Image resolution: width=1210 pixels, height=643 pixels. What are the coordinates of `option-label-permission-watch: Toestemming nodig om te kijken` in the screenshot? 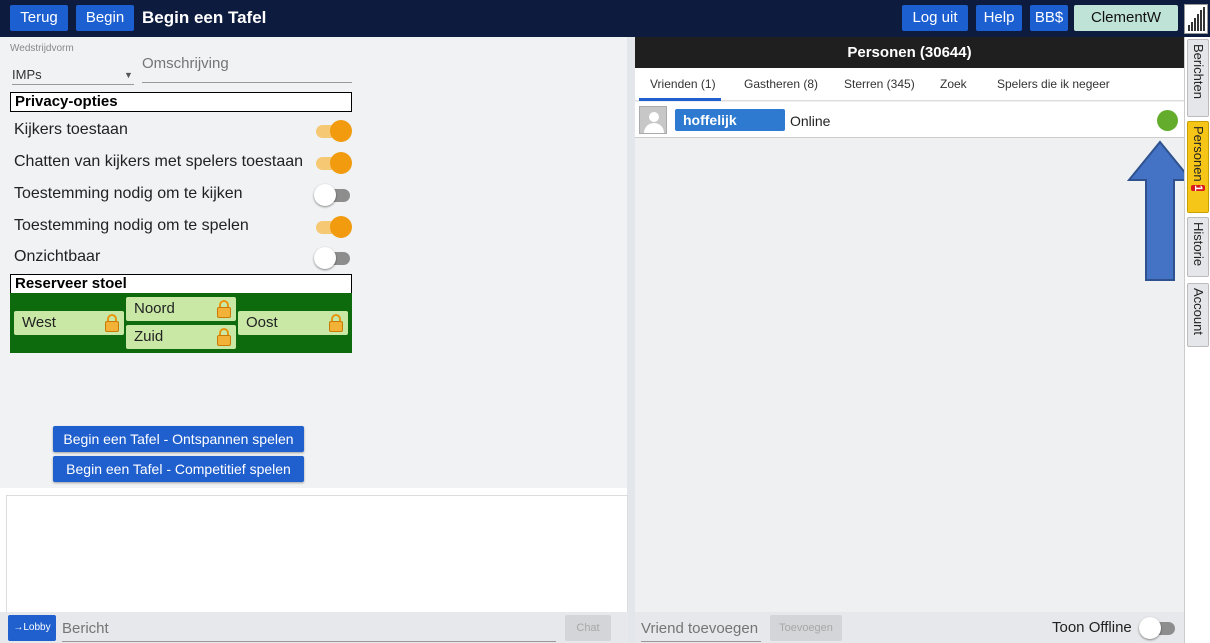 It's located at (128, 193).